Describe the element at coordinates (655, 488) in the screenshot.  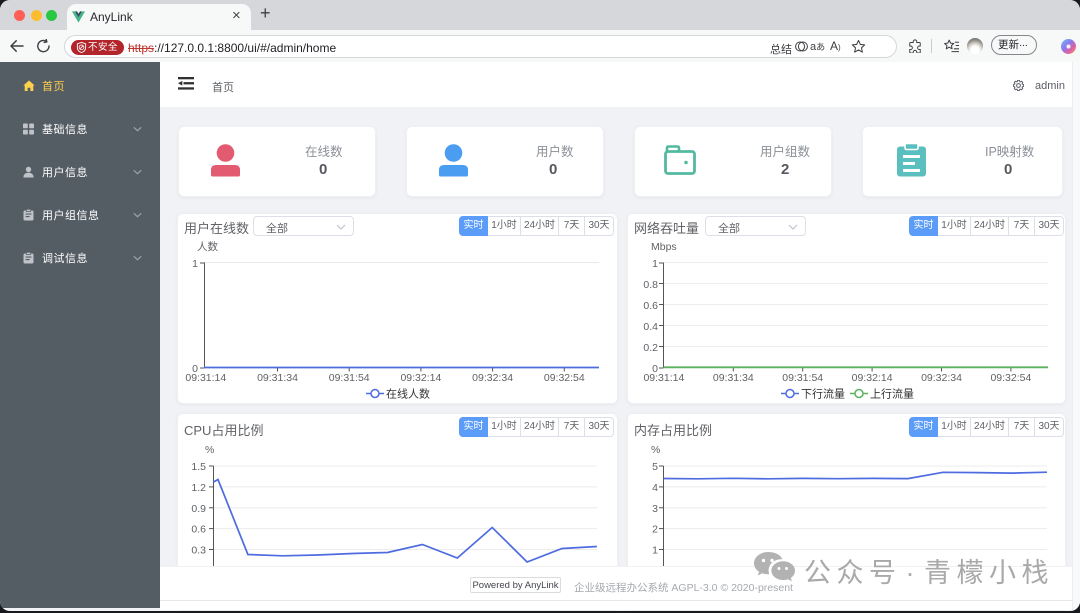
I see `svg-text: 4` at that location.